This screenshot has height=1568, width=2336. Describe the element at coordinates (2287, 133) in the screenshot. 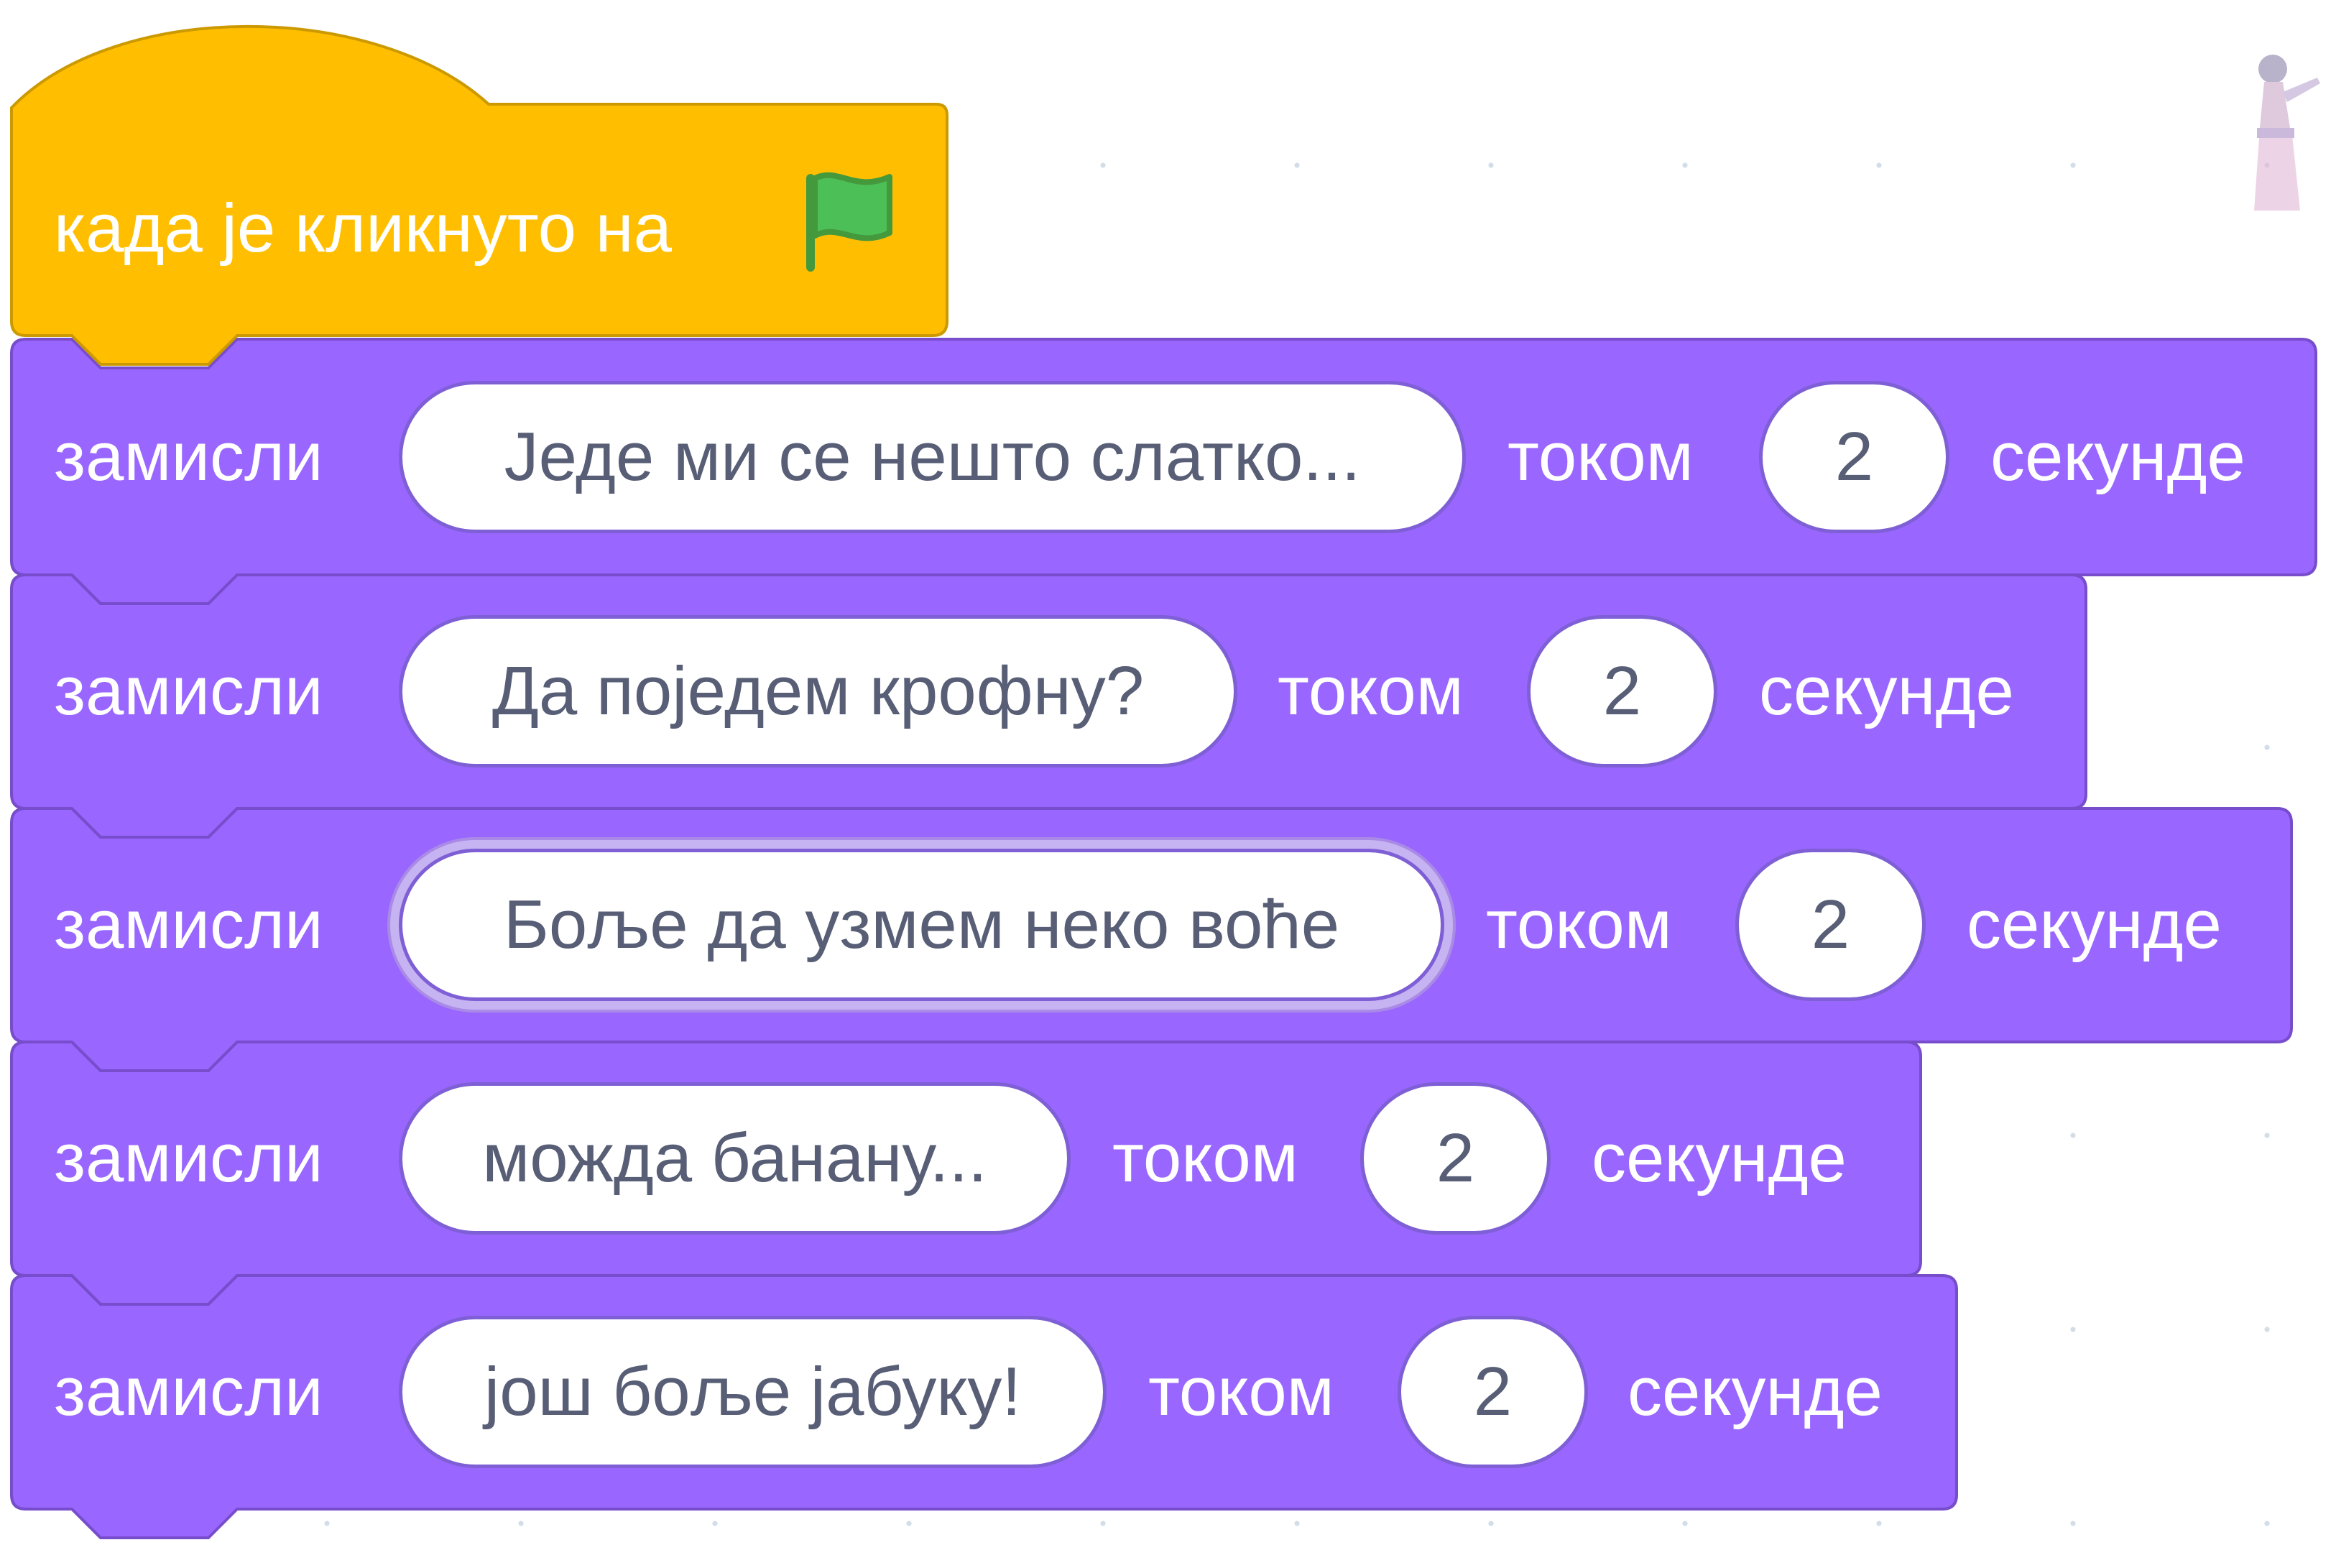

I see `sprite-thumbnail-icon` at that location.